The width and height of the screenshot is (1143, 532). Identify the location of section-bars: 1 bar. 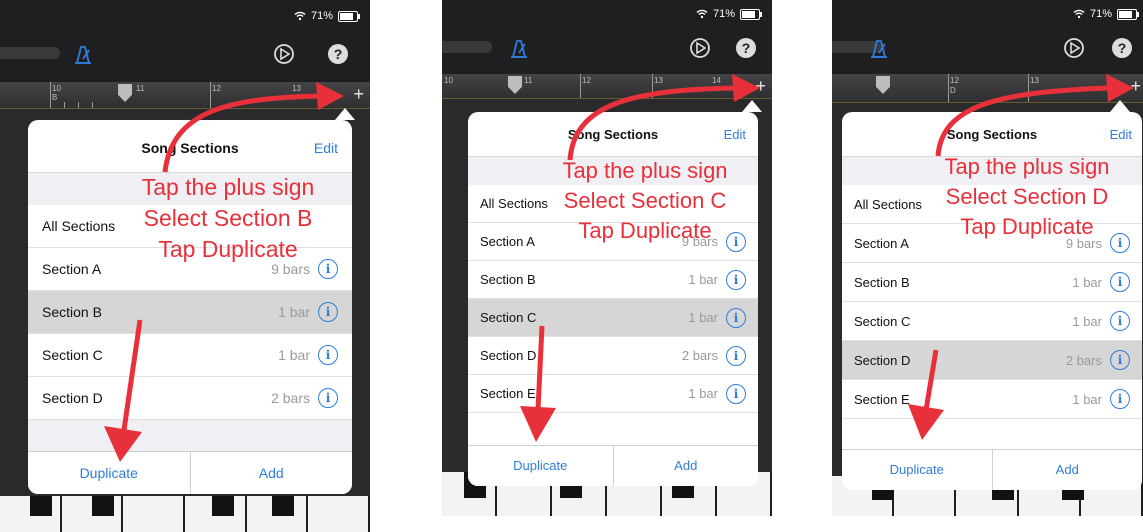
(703, 317).